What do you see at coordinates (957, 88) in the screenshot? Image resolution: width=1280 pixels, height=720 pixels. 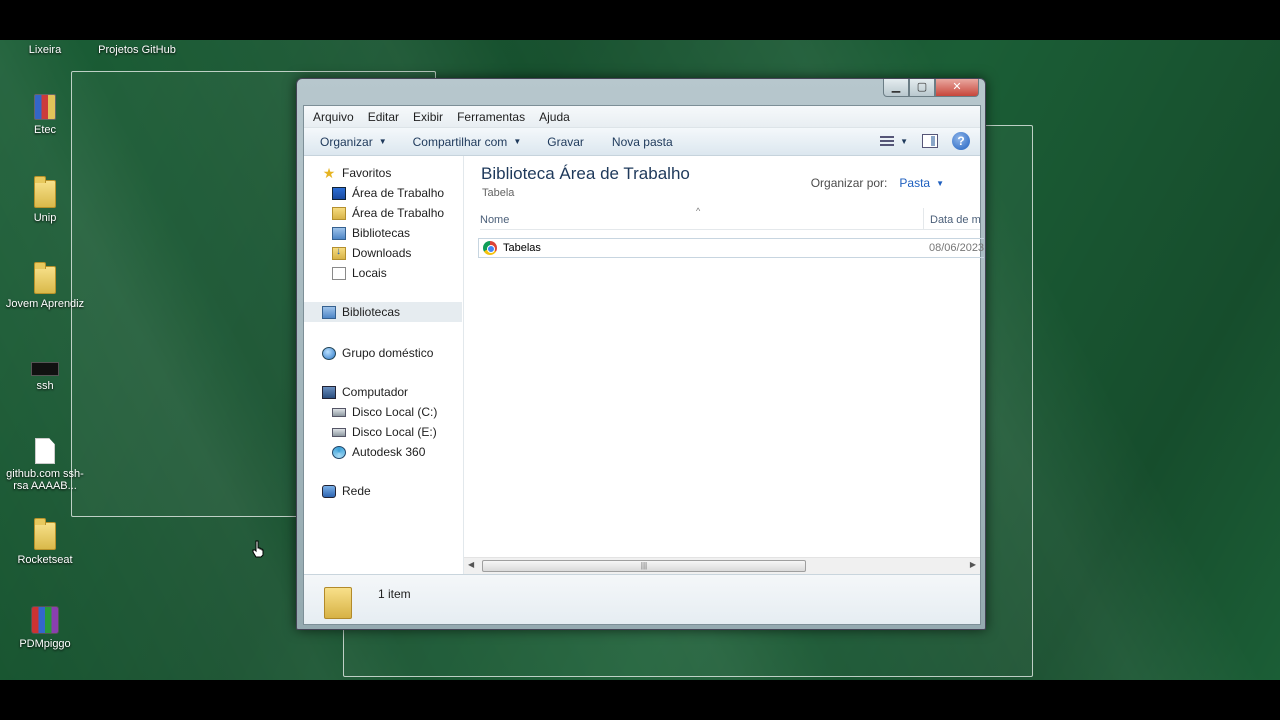 I see `close-button: ✕` at bounding box center [957, 88].